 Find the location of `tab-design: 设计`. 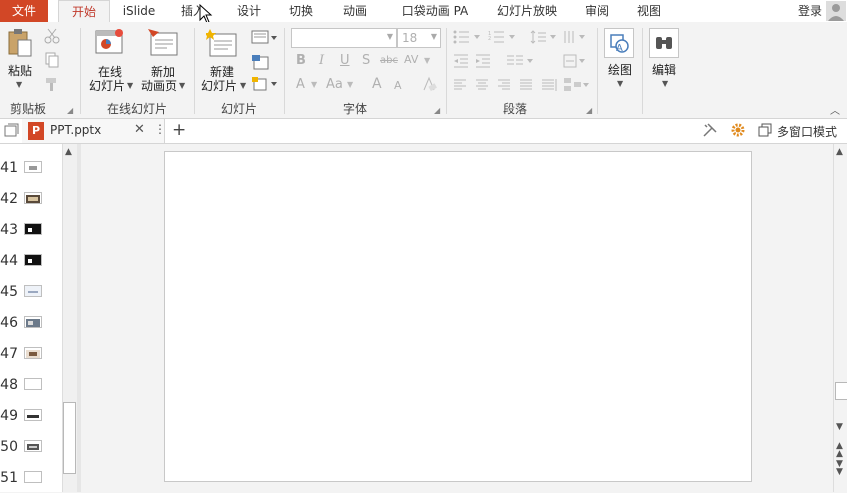

tab-design: 设计 is located at coordinates (249, 11).